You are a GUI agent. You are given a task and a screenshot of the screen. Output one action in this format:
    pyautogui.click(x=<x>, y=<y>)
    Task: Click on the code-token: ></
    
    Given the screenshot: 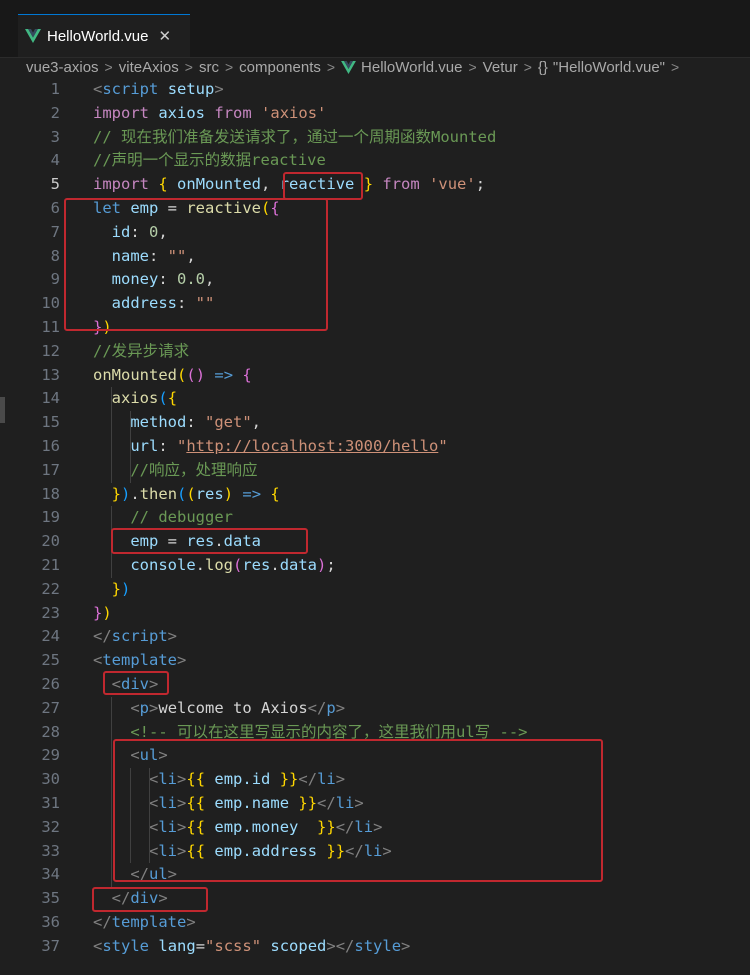 What is the action you would take?
    pyautogui.click(x=340, y=945)
    